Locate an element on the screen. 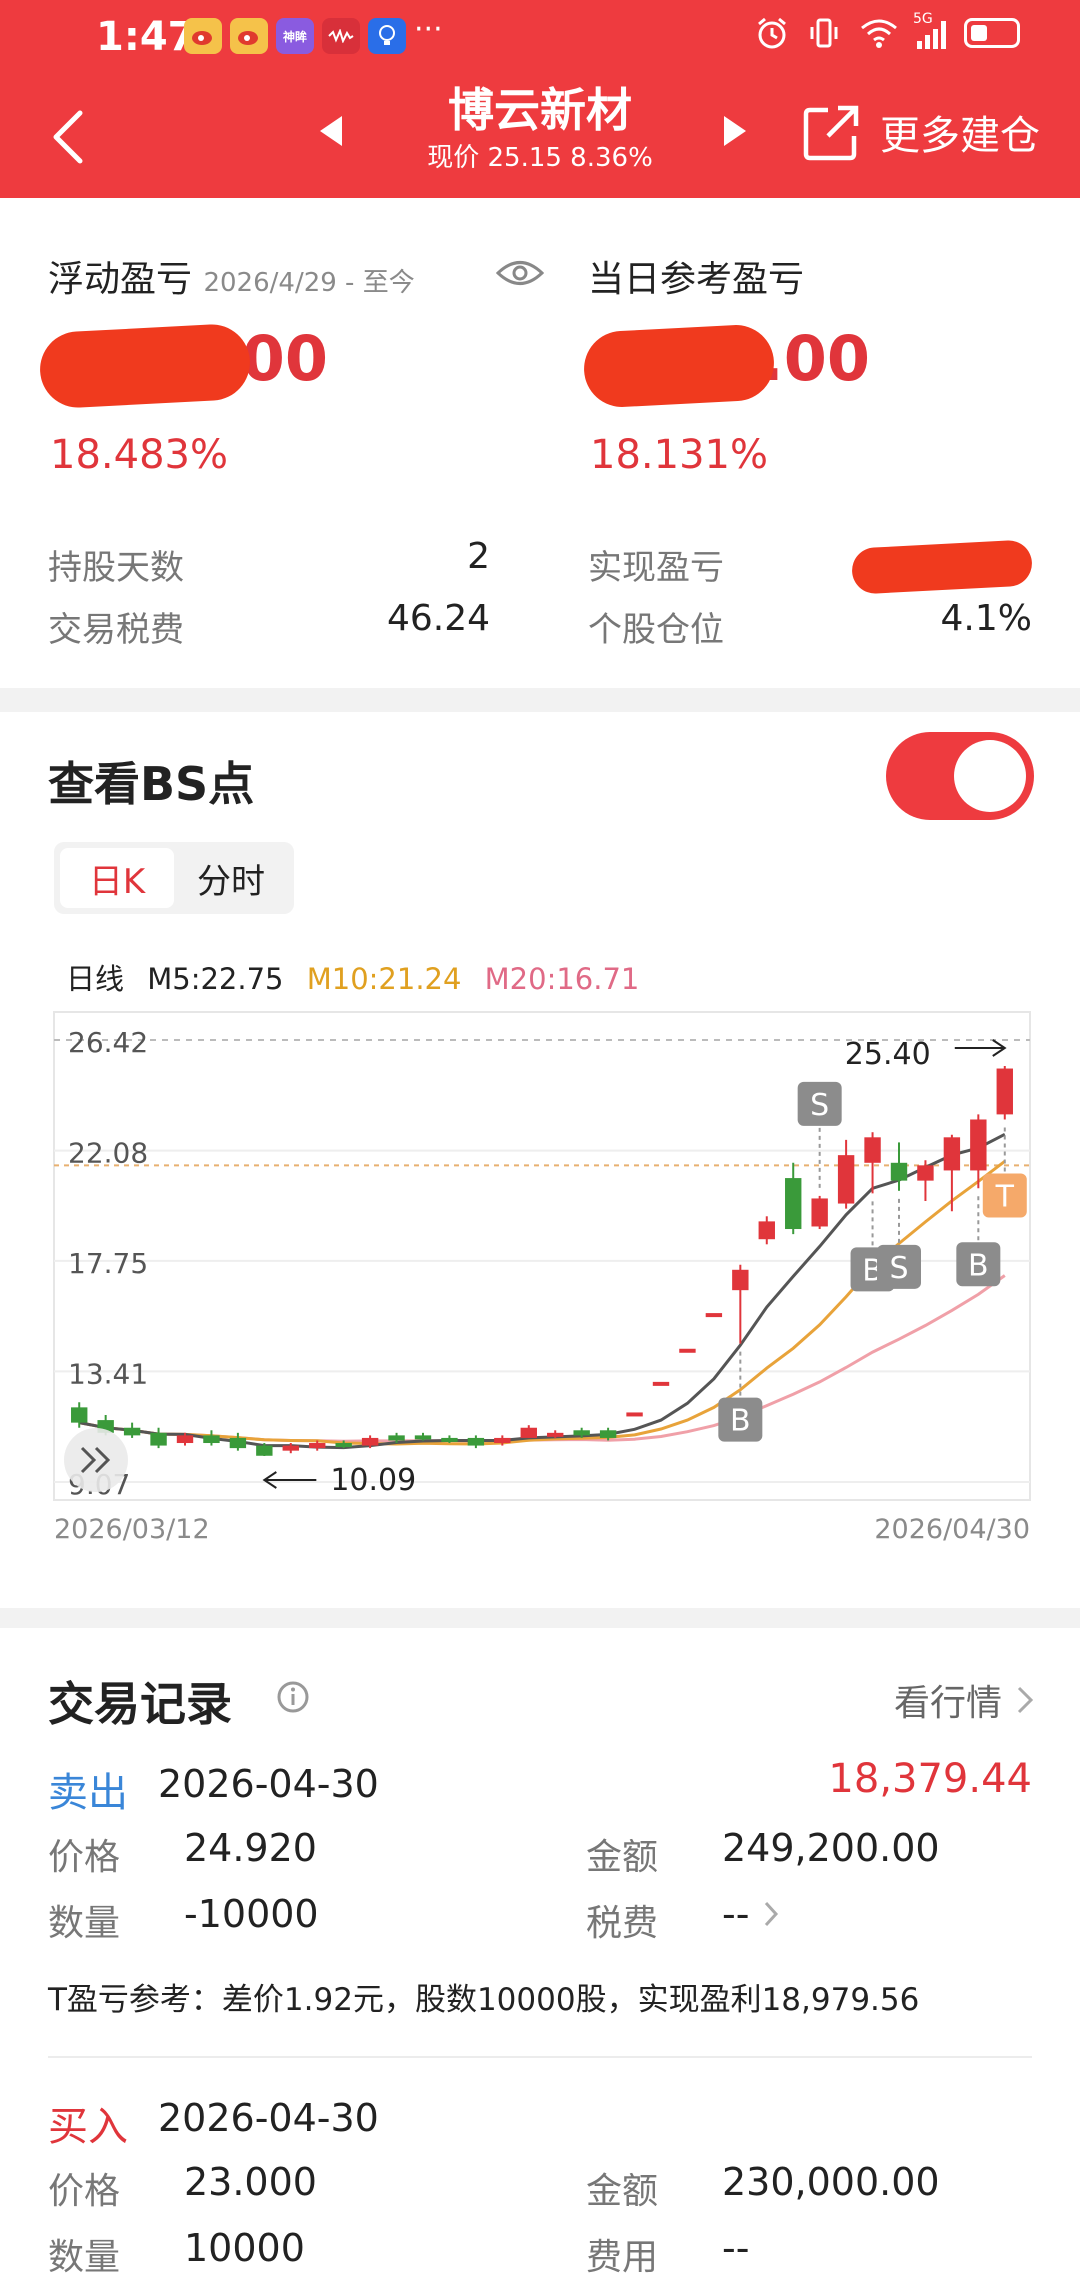 This screenshot has height=2280, width=1080. signal-icon: 5G is located at coordinates (929, 30).